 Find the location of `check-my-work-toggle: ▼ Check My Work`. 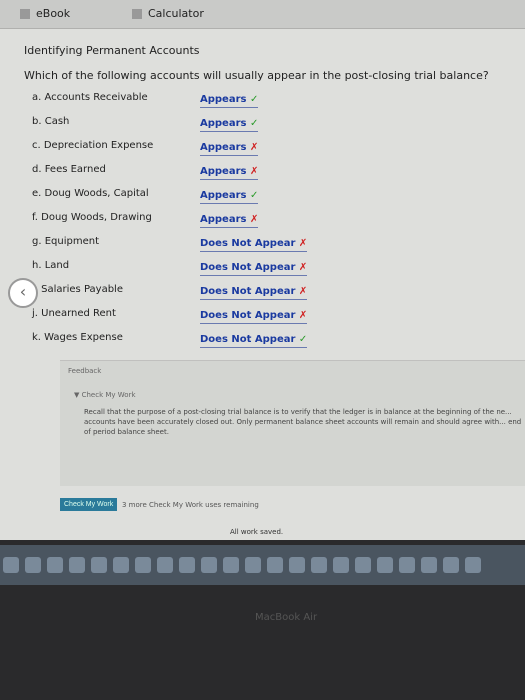

check-my-work-toggle: ▼ Check My Work is located at coordinates (105, 395).